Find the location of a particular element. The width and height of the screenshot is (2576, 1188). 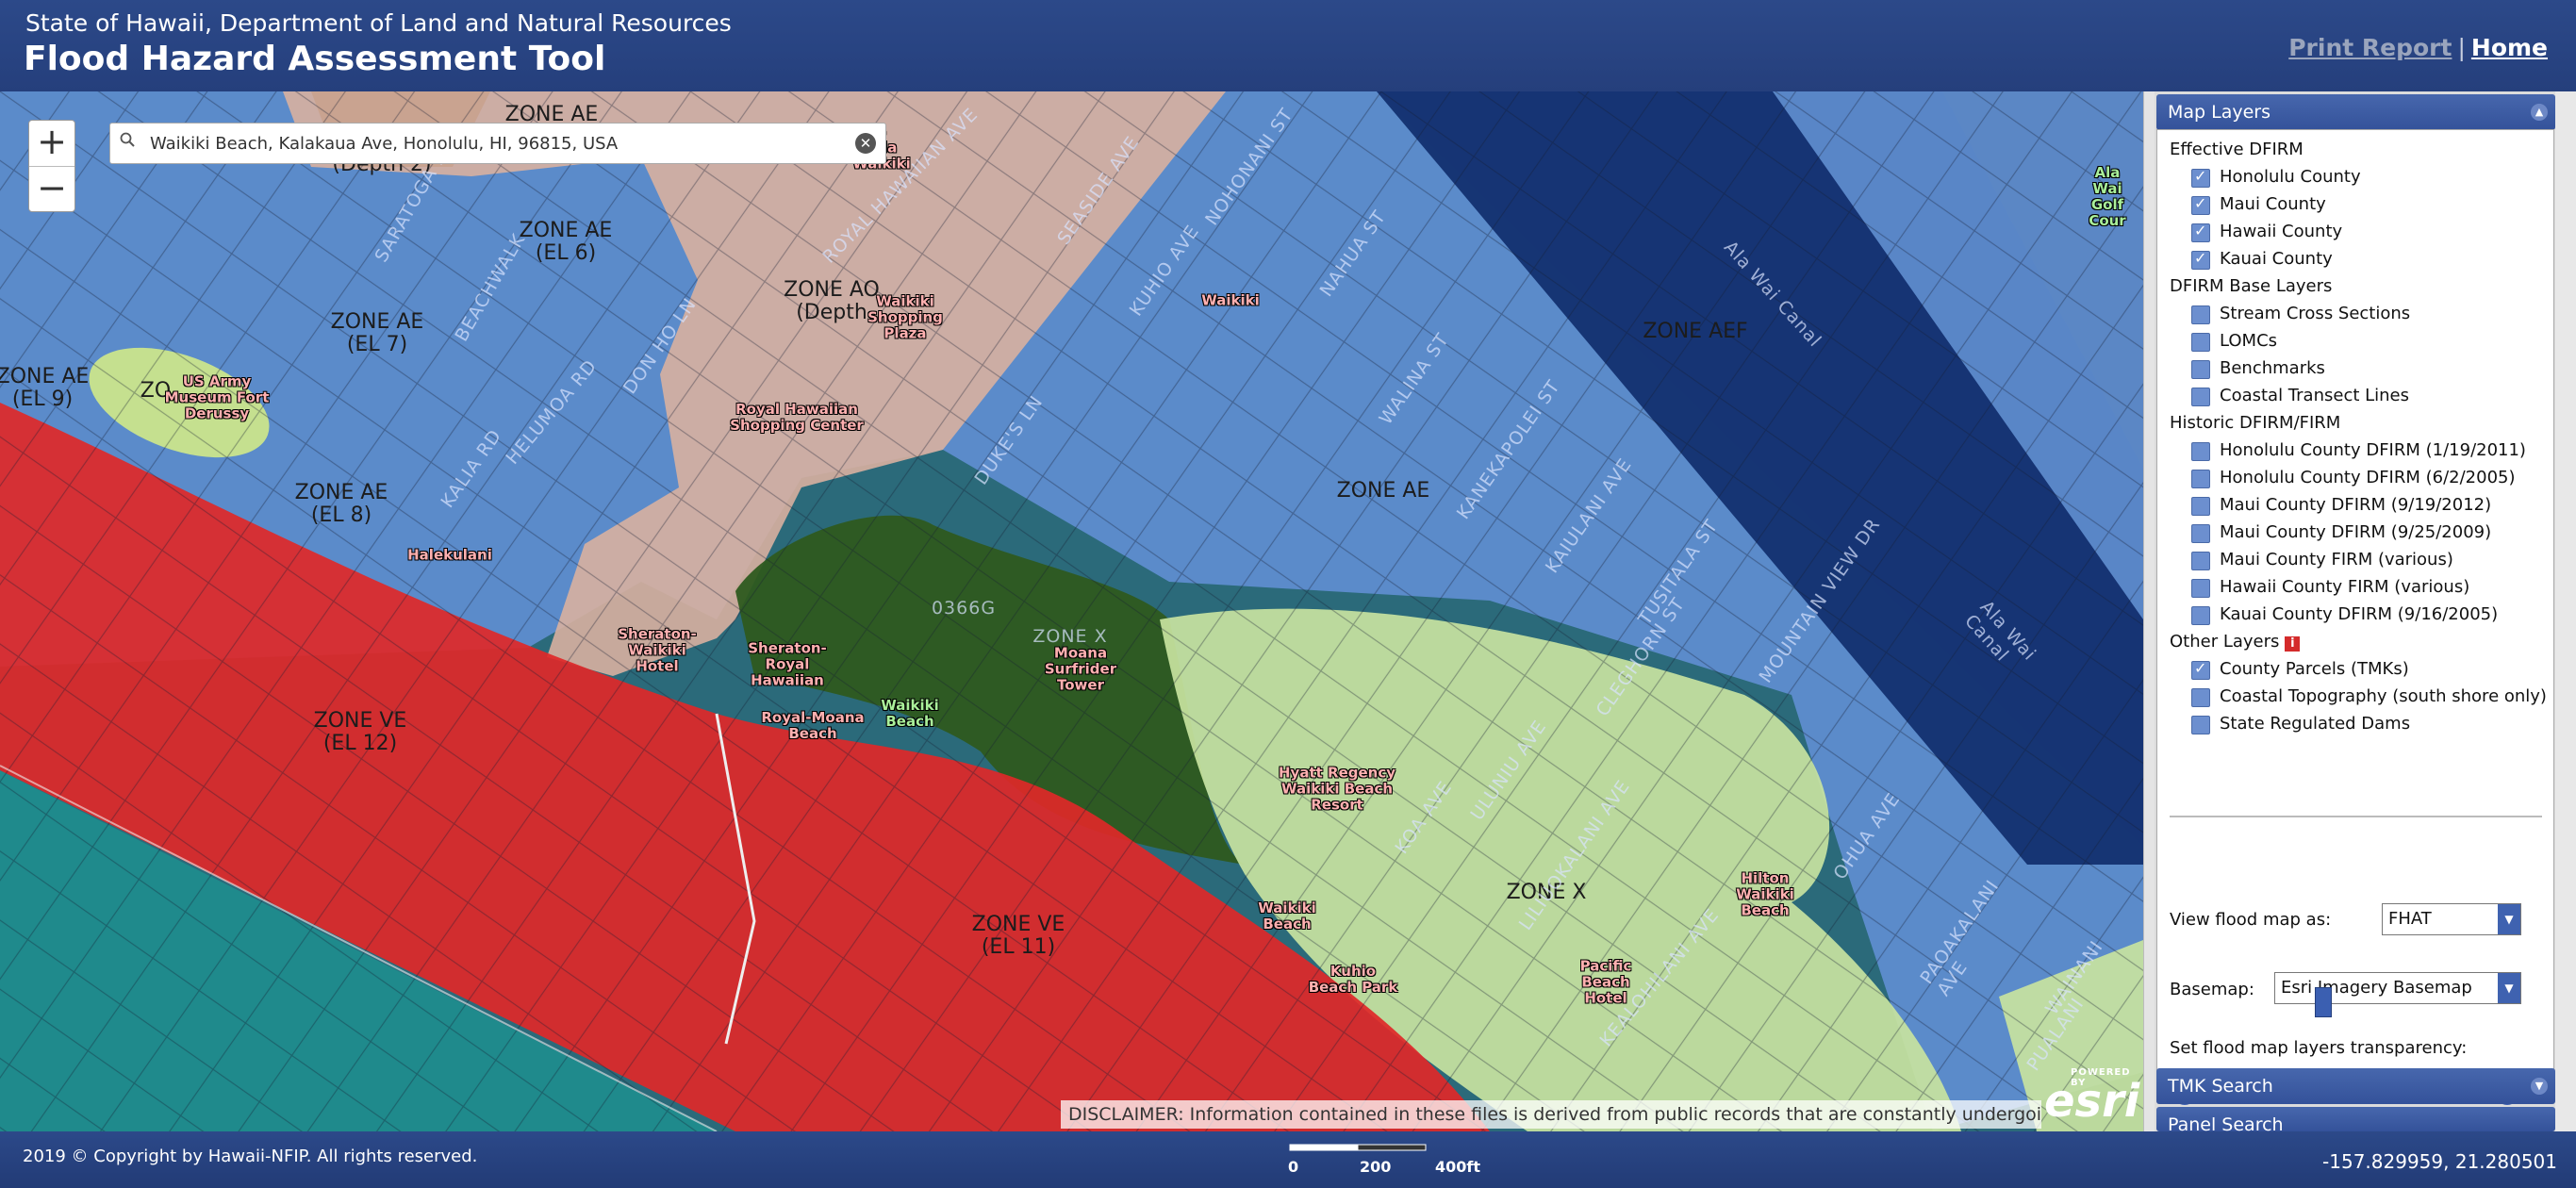

layer-label: Stream Cross Sections is located at coordinates (2315, 313).